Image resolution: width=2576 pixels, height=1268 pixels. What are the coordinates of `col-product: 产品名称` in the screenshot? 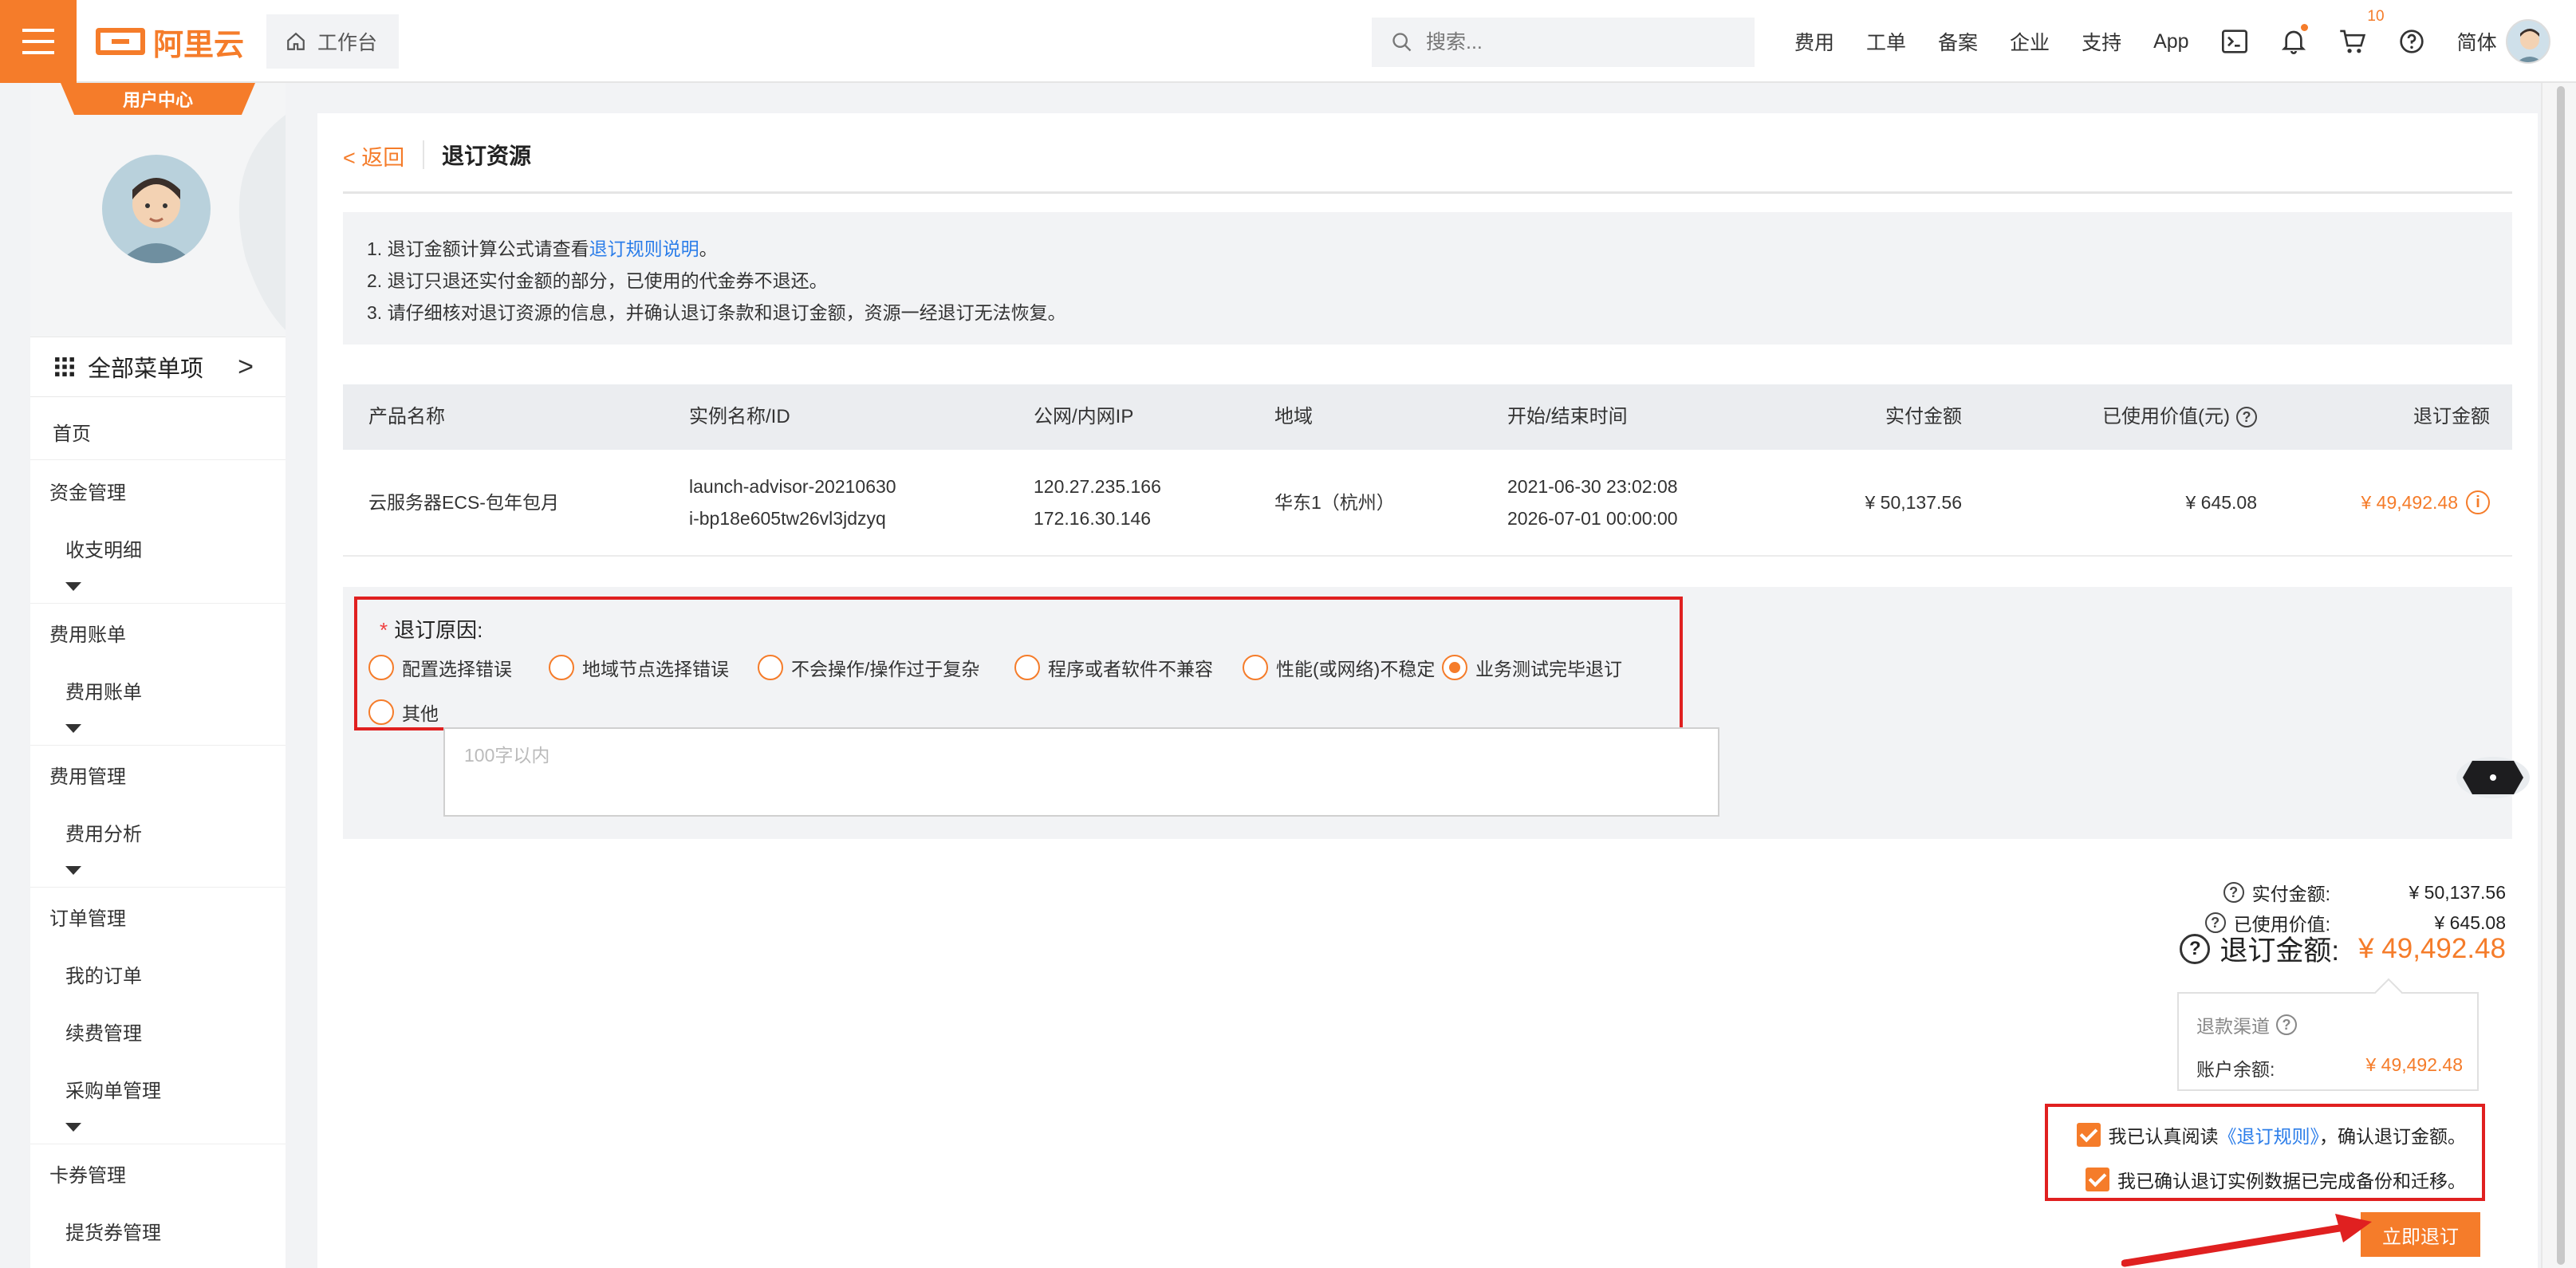 It's located at (406, 417).